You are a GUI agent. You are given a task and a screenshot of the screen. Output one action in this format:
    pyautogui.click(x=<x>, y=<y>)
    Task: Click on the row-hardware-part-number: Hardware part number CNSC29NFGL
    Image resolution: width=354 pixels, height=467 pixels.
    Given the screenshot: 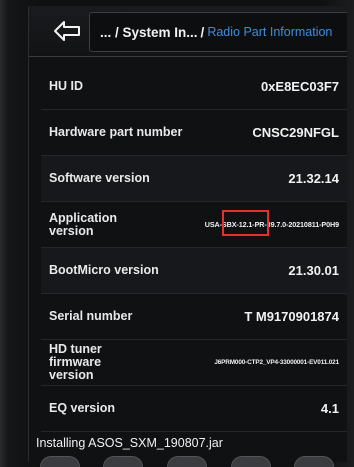 What is the action you would take?
    pyautogui.click(x=194, y=133)
    